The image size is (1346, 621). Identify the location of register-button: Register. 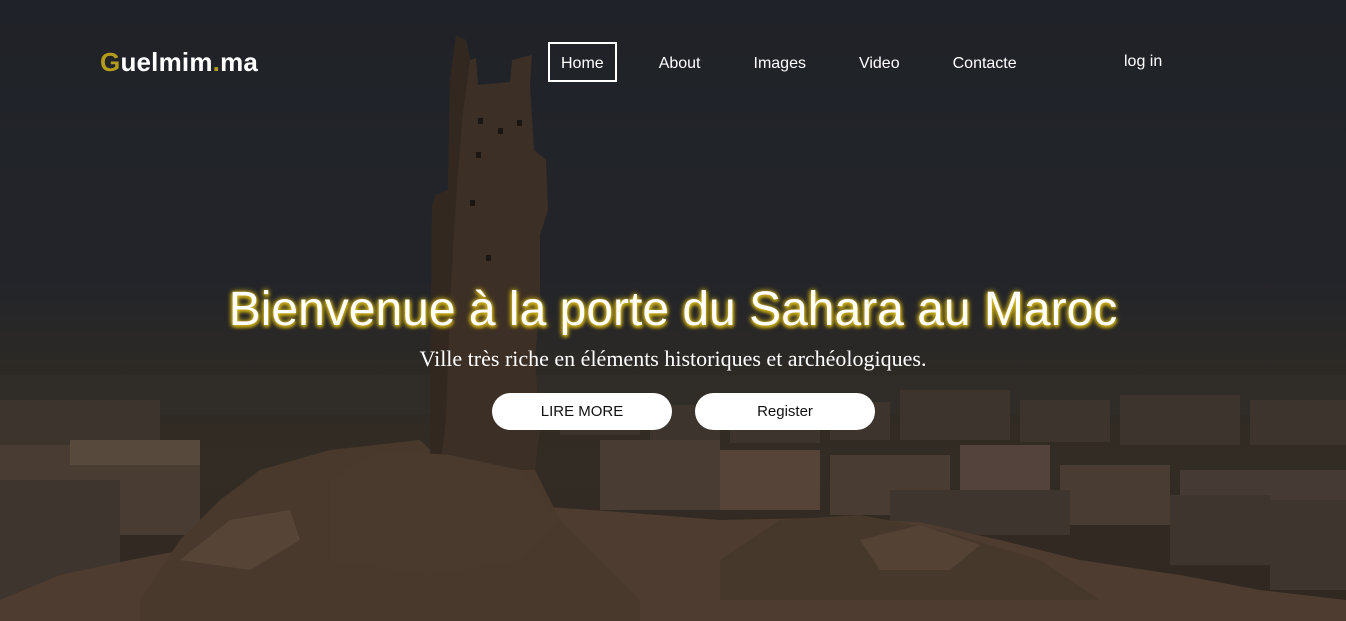
(785, 411).